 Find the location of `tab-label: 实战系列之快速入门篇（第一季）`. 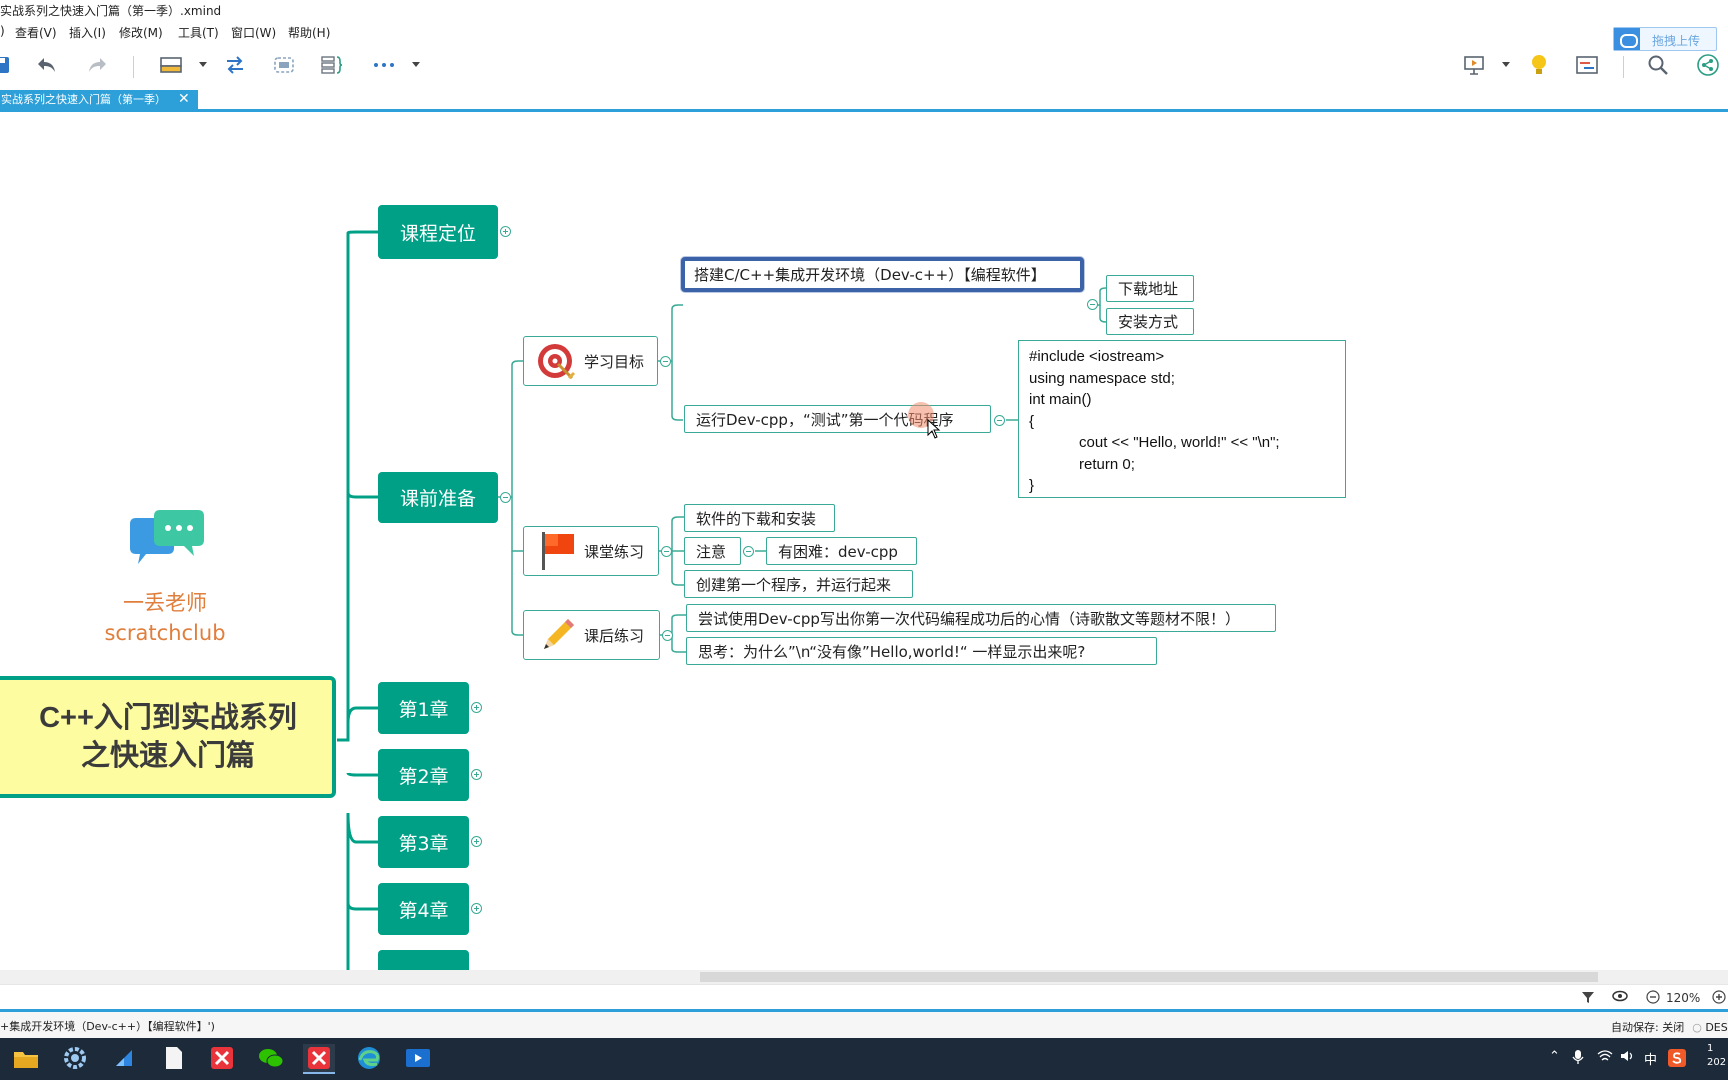

tab-label: 实战系列之快速入门篇（第一季） is located at coordinates (83, 99).